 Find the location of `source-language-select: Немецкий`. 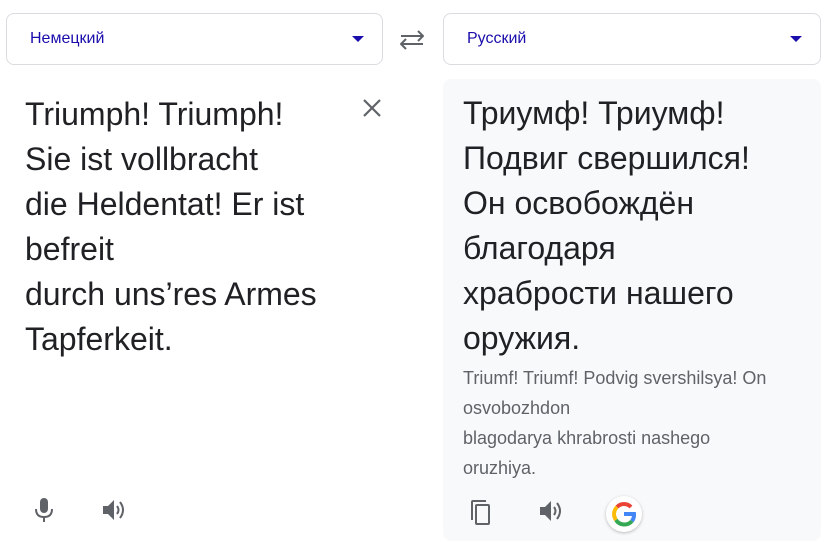

source-language-select: Немецкий is located at coordinates (194, 39).